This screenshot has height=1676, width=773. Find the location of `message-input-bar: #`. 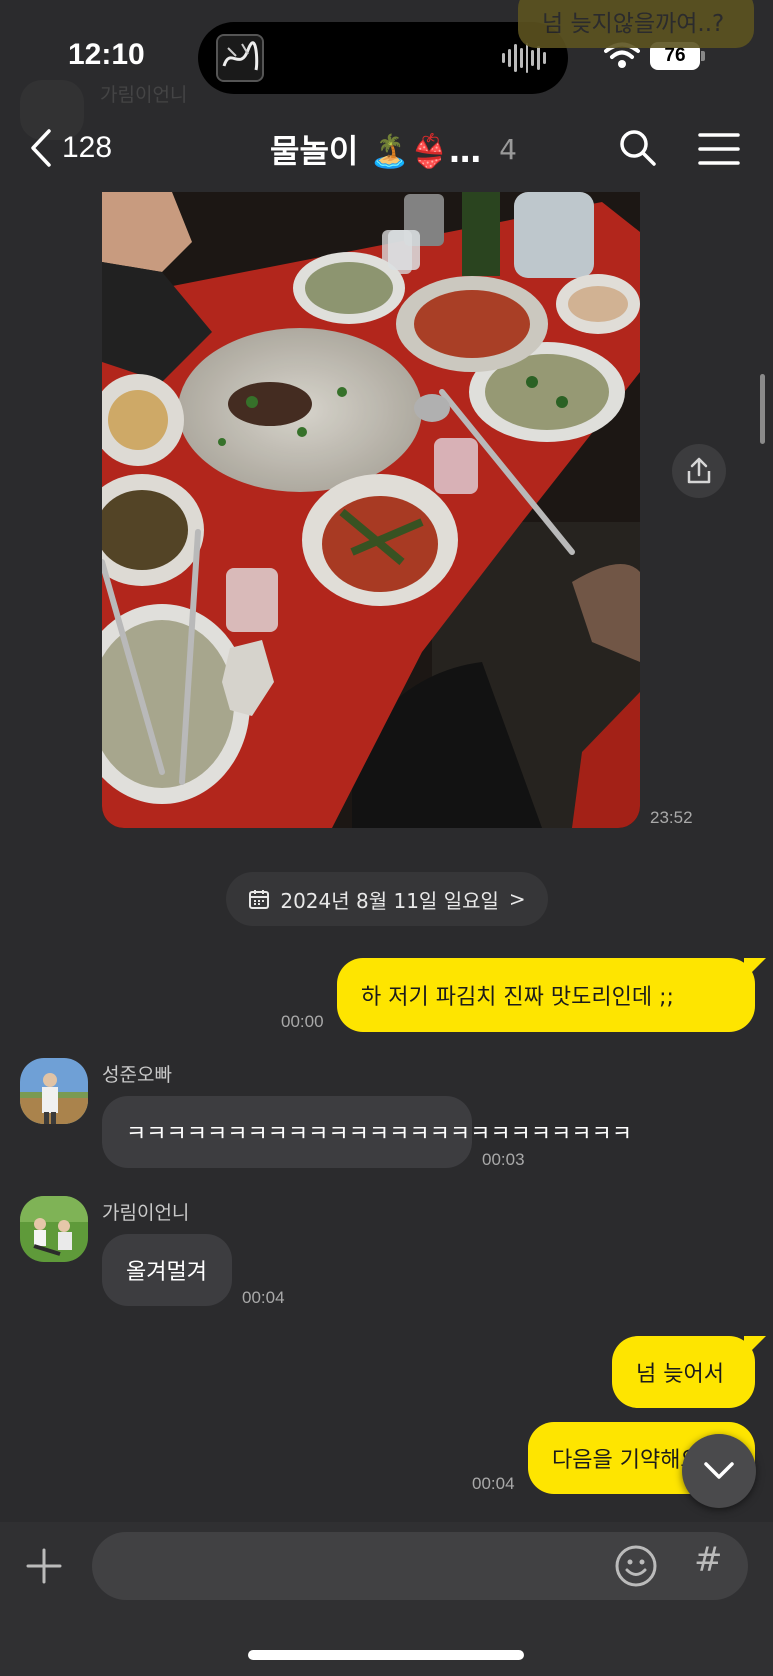

message-input-bar: # is located at coordinates (386, 1599).